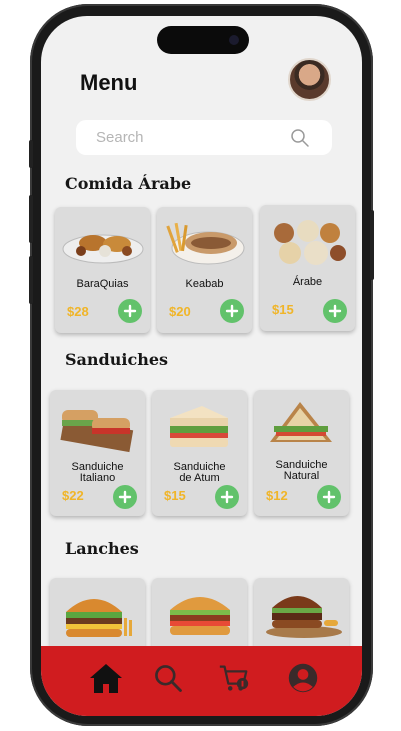  Describe the element at coordinates (372, 245) in the screenshot. I see `phone-power-button` at that location.